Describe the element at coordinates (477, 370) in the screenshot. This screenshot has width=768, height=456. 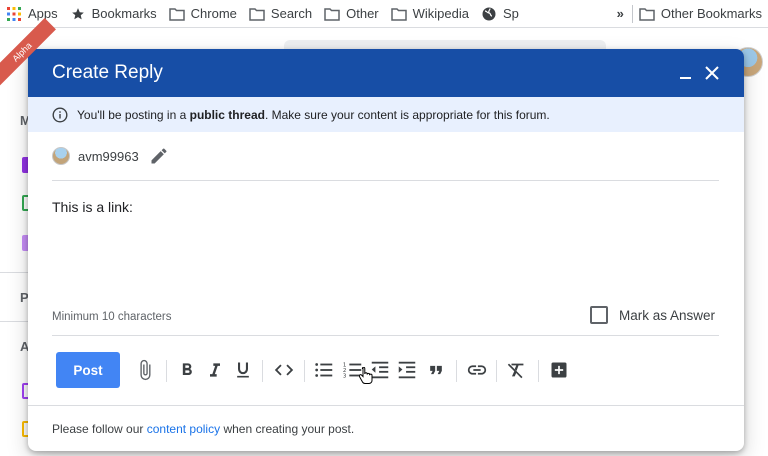
I see `link-icon` at that location.